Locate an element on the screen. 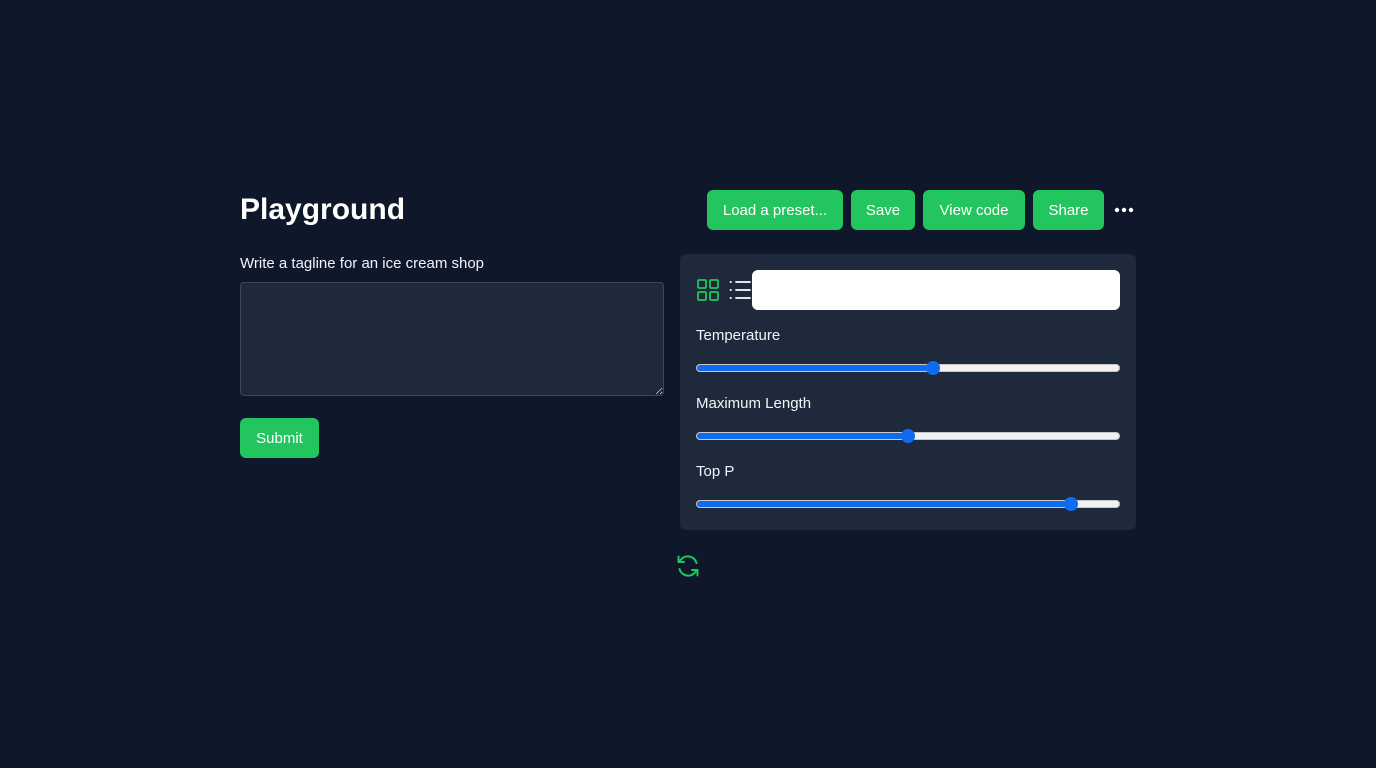 This screenshot has width=1376, height=768. share-button: Share is located at coordinates (1068, 210).